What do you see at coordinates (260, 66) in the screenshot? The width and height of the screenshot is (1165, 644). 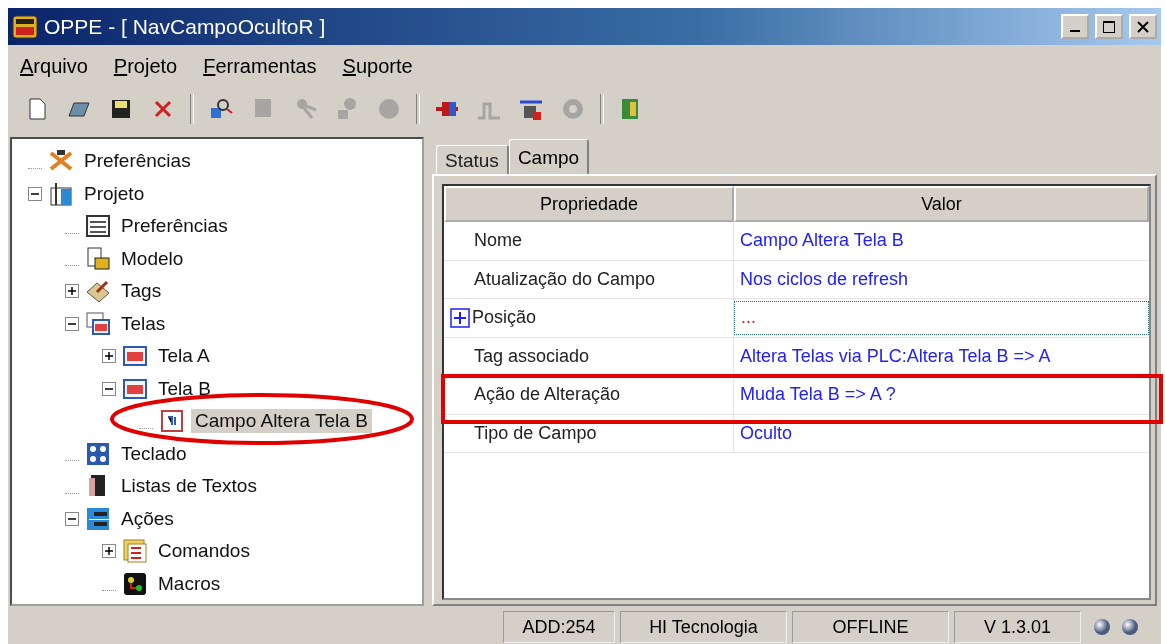 I see `menu-item: Ferramentas` at bounding box center [260, 66].